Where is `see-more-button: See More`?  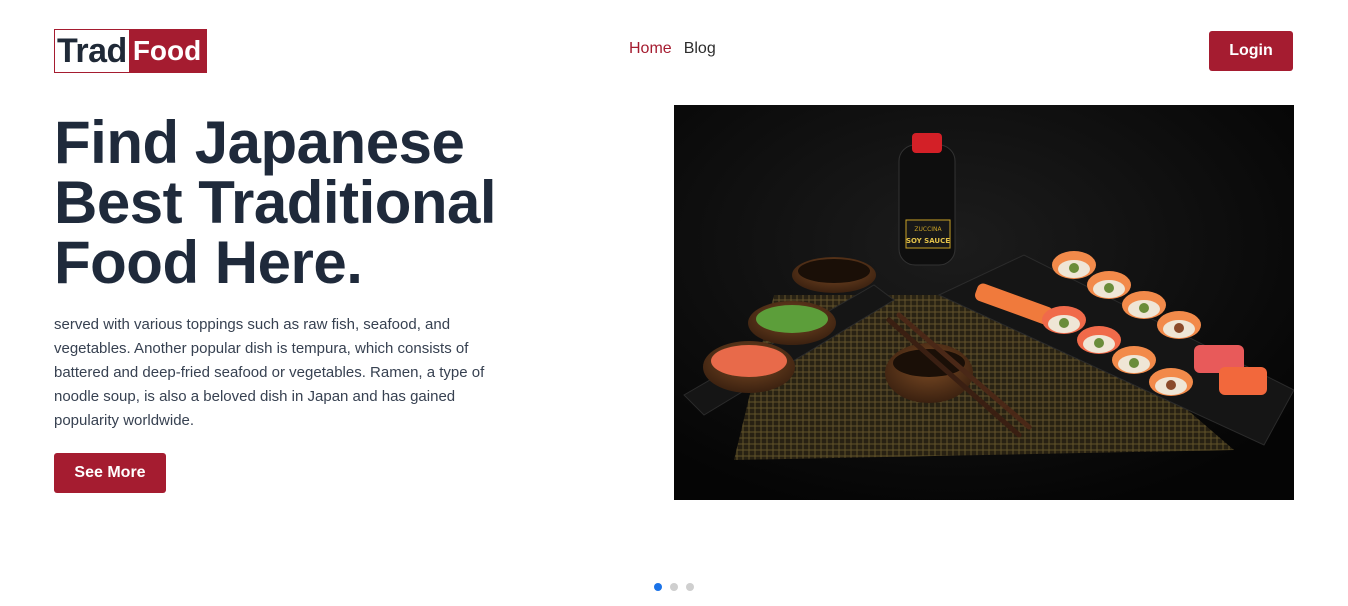 see-more-button: See More is located at coordinates (110, 473).